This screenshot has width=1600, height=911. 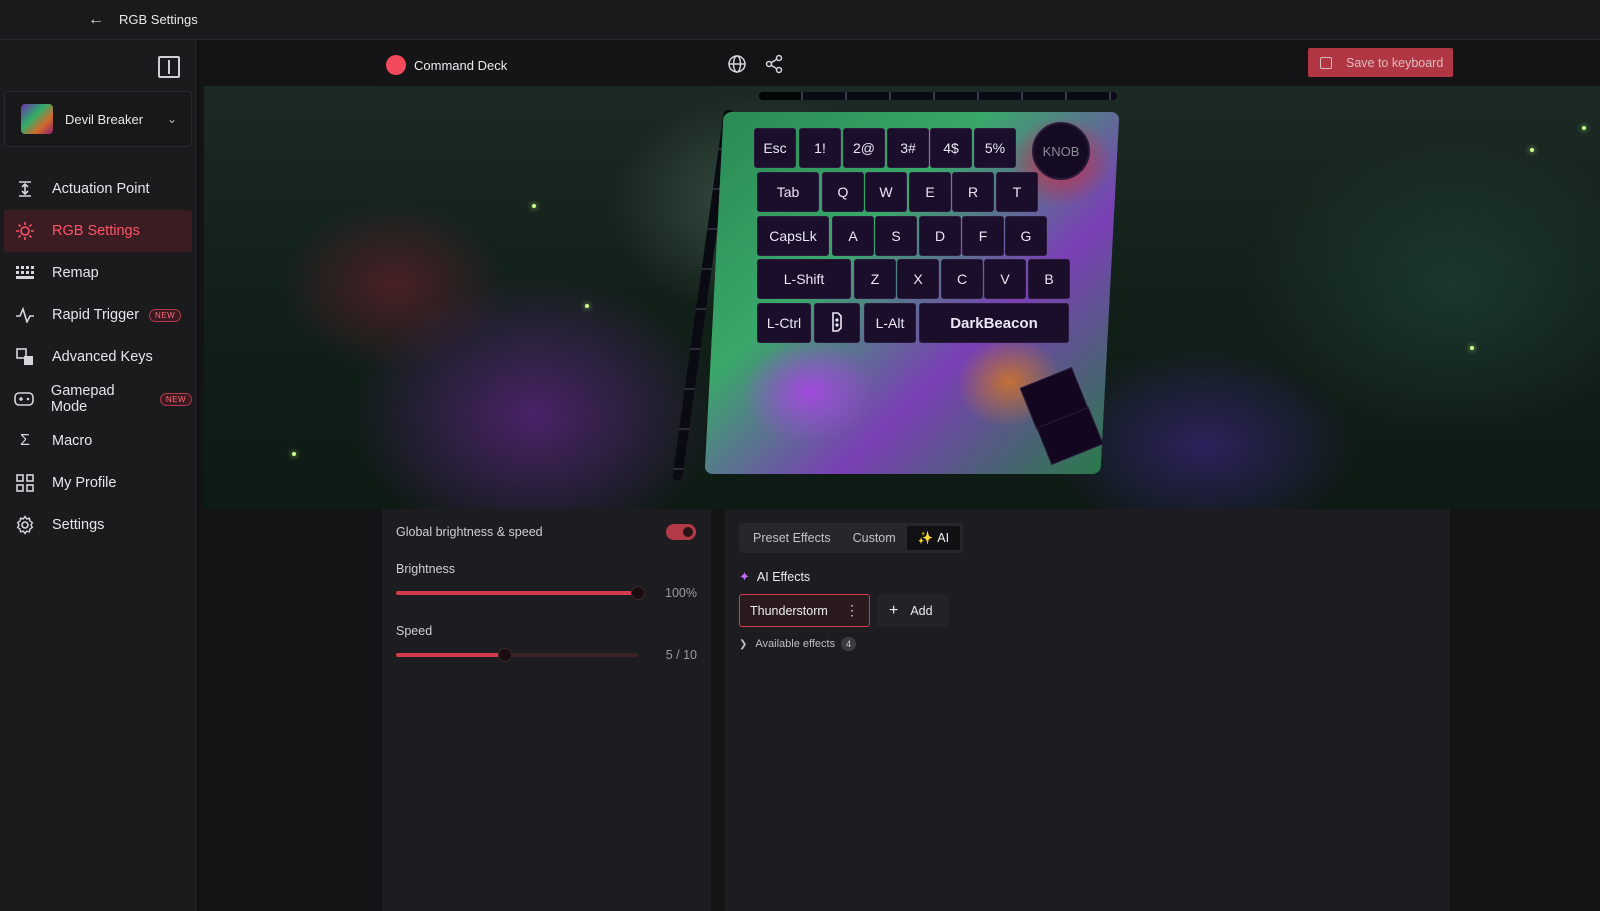 What do you see at coordinates (450, 655) in the screenshot?
I see `speed-fill` at bounding box center [450, 655].